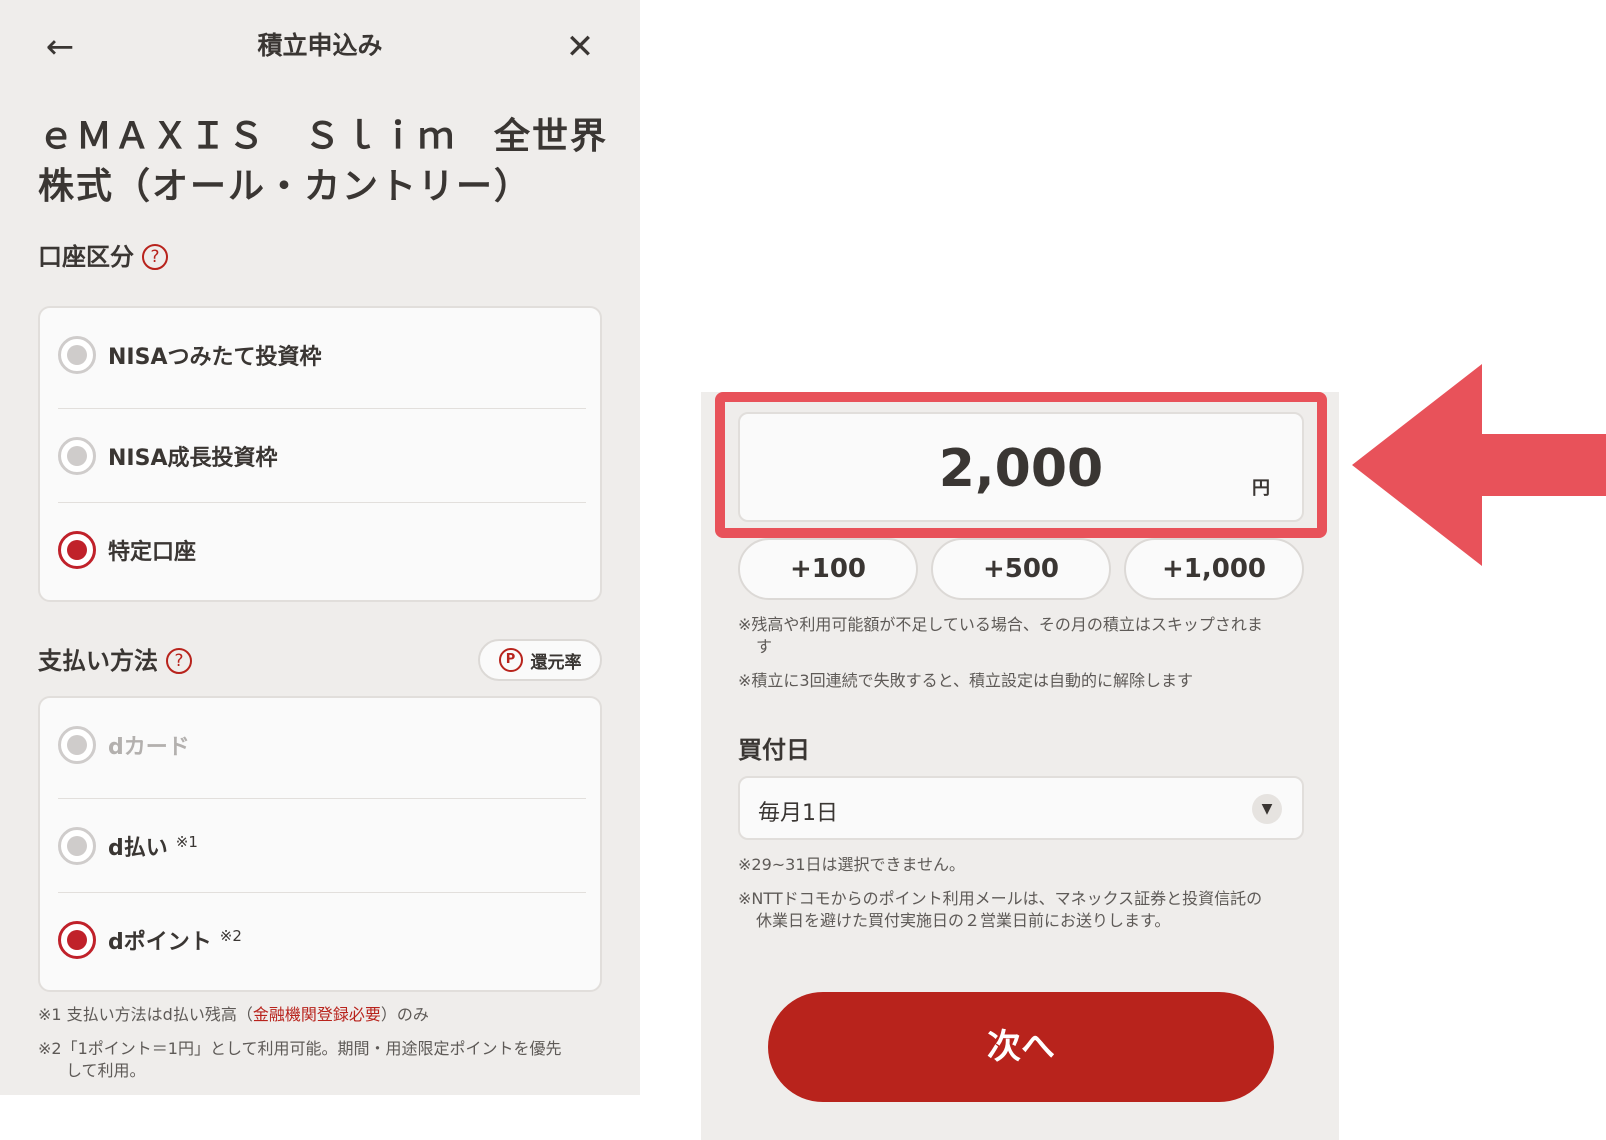  Describe the element at coordinates (852, 864) in the screenshot. I see `date-note-1: ※29~31日は選択できません。` at that location.